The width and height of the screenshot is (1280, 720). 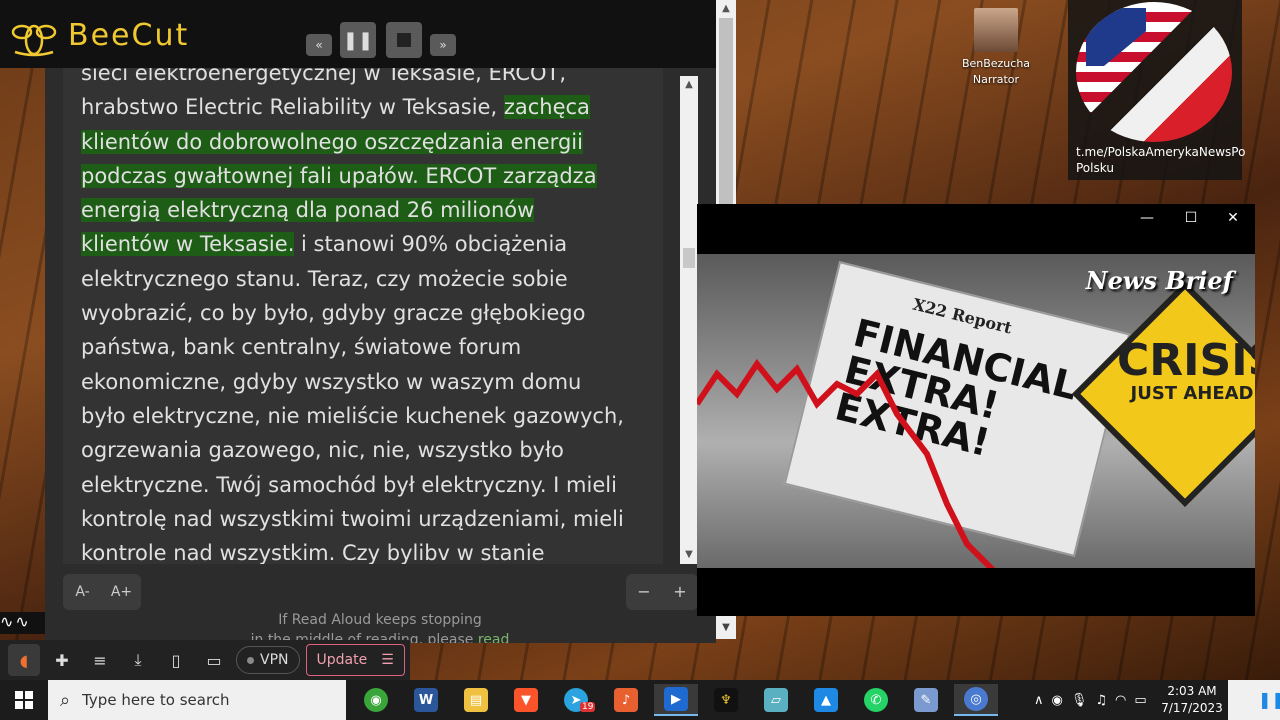 What do you see at coordinates (1120, 700) in the screenshot?
I see `wifi-icon: ◠` at bounding box center [1120, 700].